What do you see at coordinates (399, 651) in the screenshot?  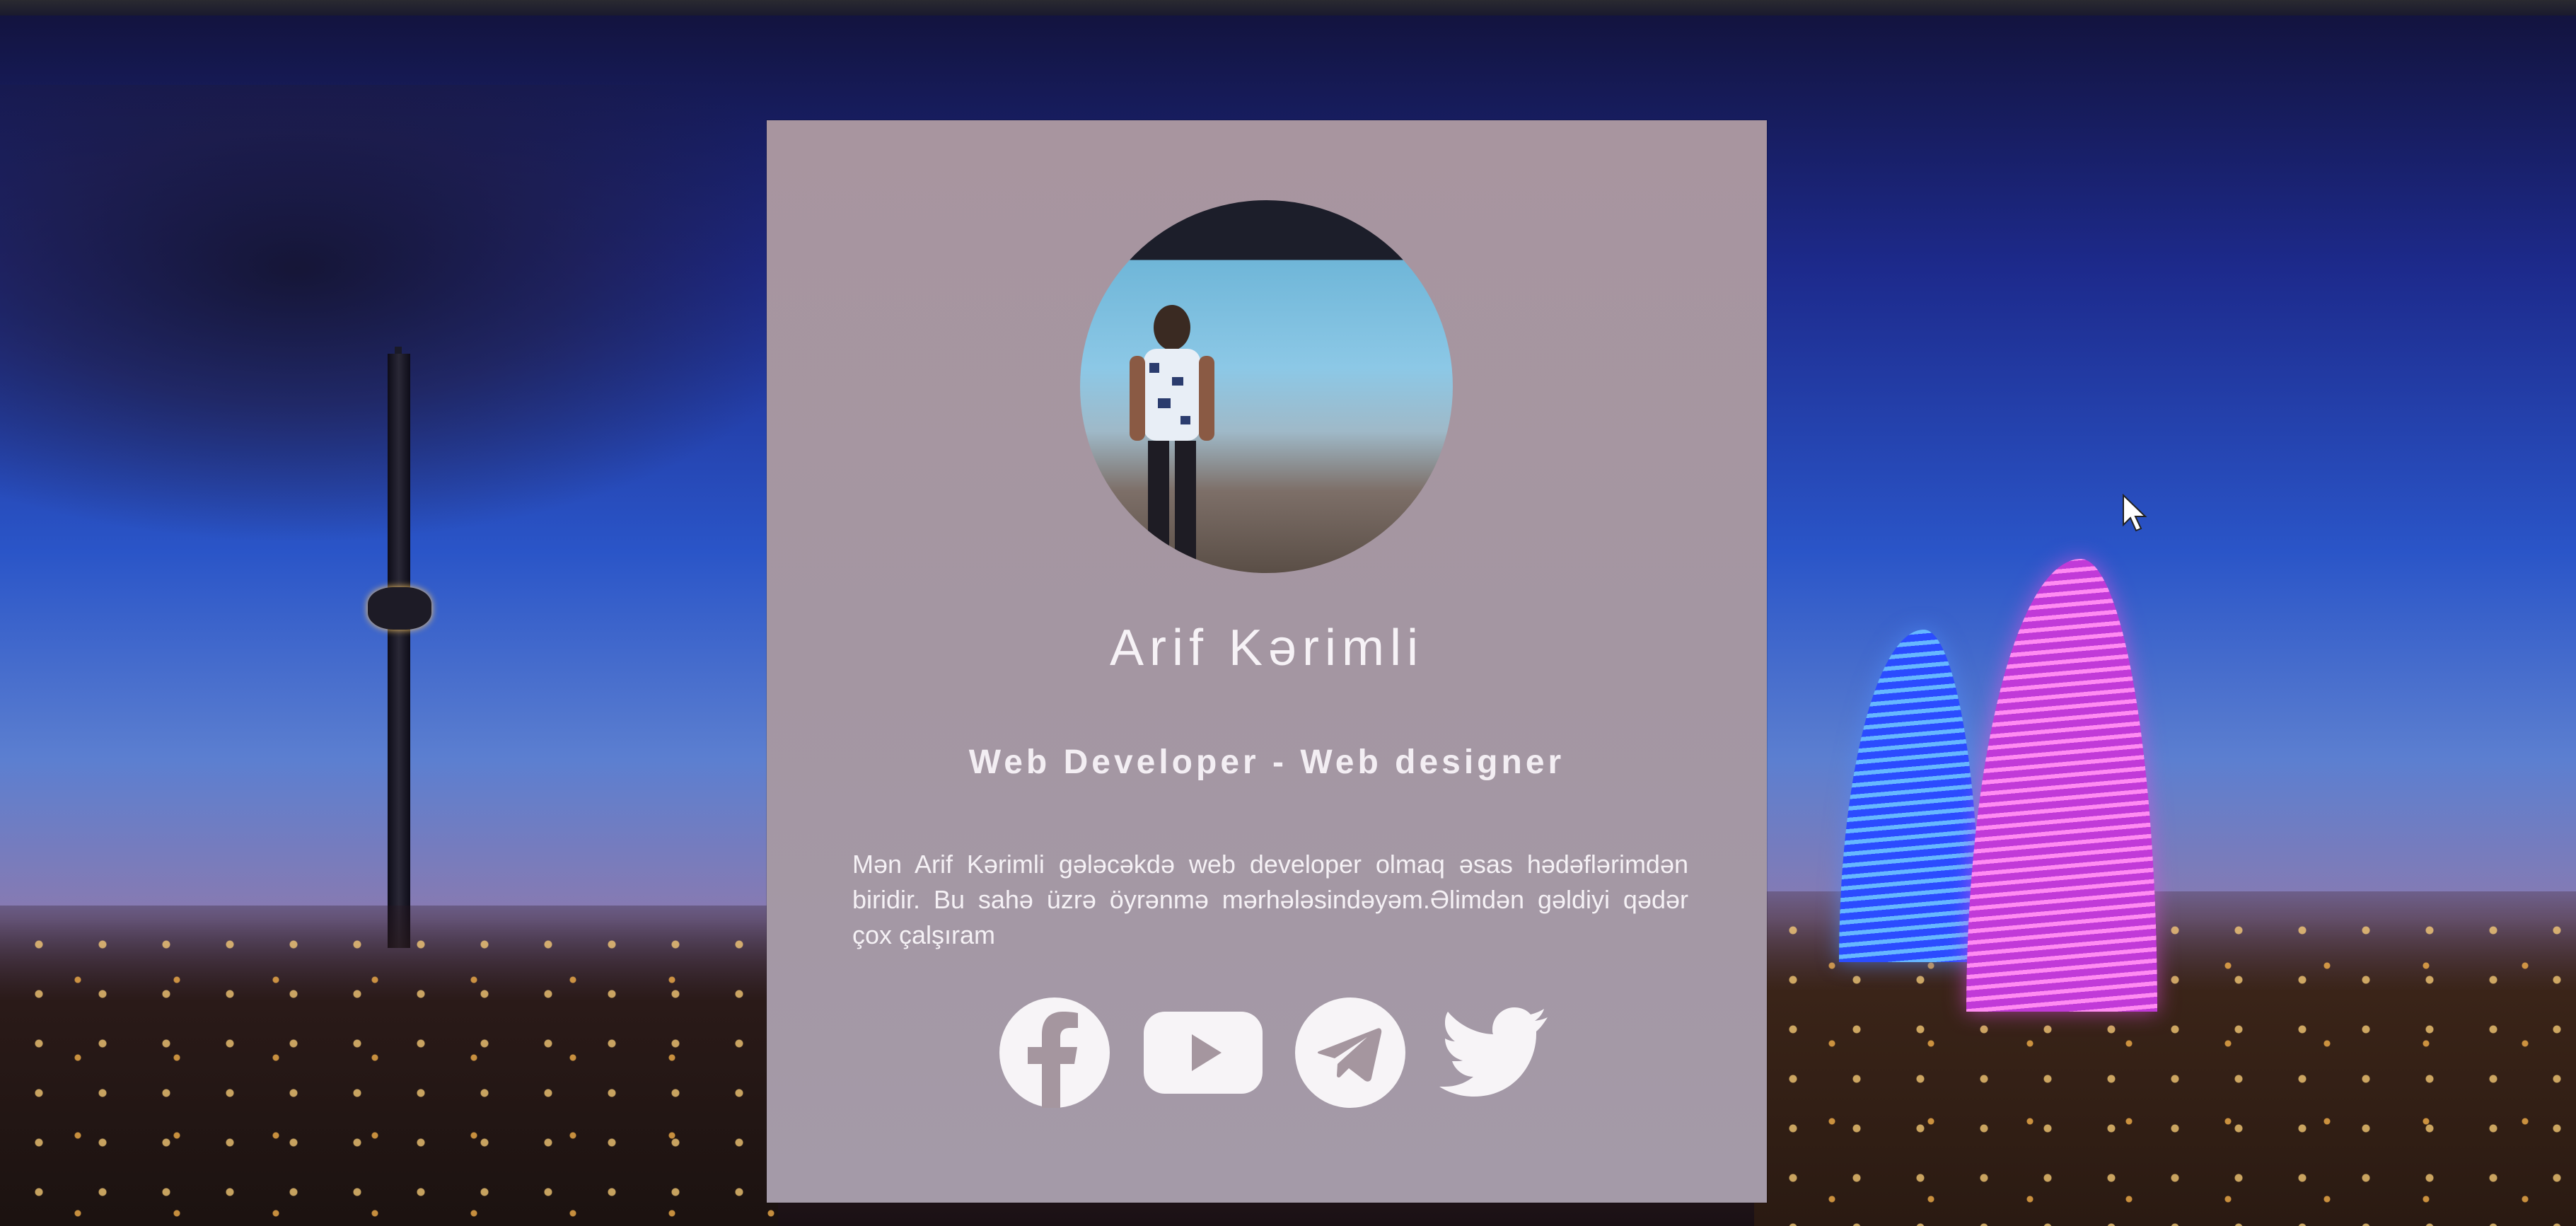 I see `tv-tower` at bounding box center [399, 651].